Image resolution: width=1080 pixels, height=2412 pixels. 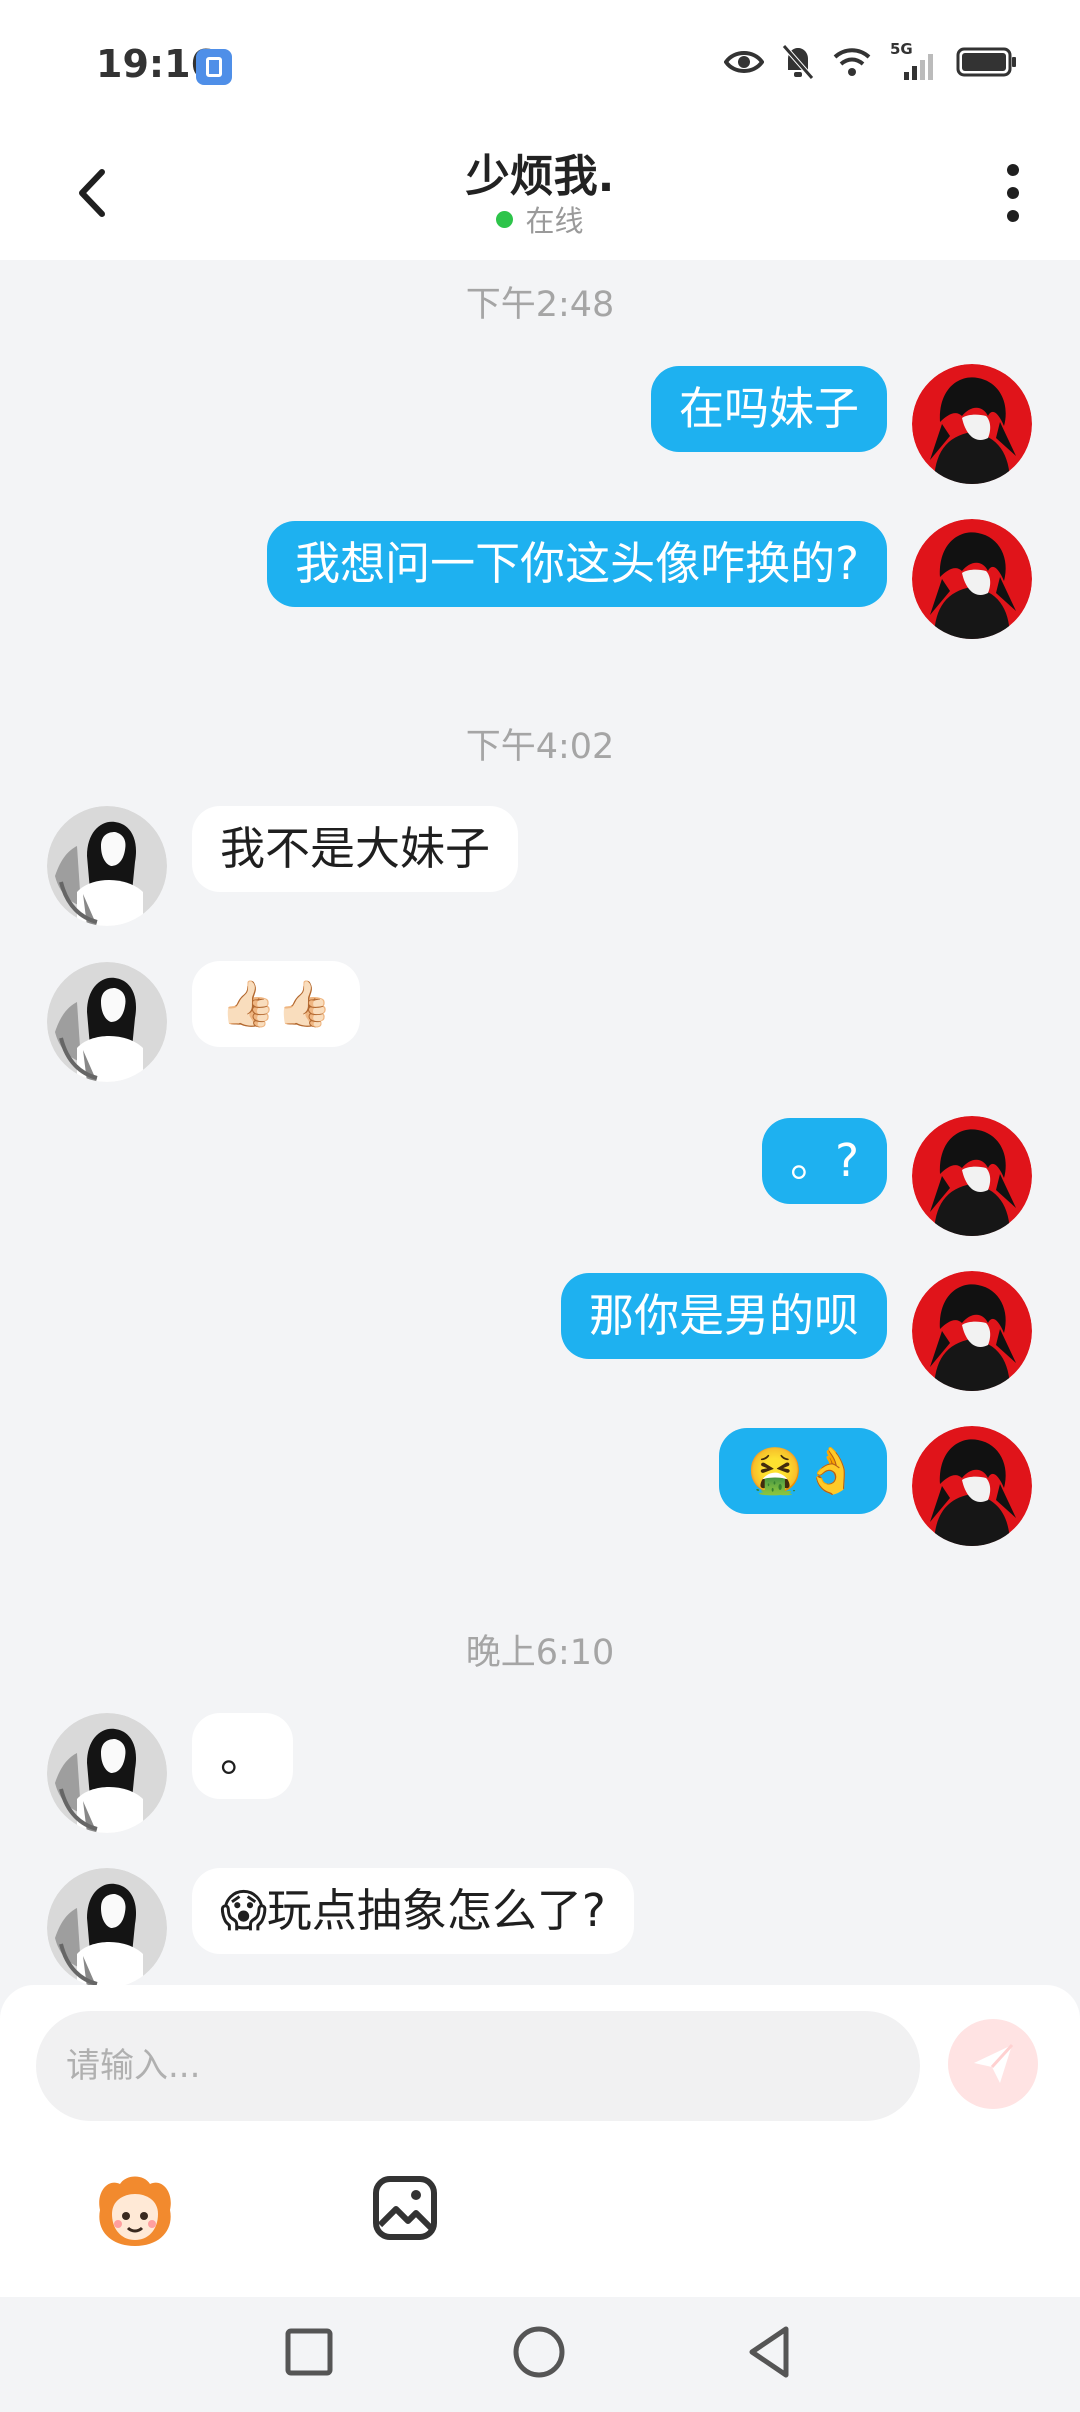 I want to click on more-options-button, so click(x=1013, y=193).